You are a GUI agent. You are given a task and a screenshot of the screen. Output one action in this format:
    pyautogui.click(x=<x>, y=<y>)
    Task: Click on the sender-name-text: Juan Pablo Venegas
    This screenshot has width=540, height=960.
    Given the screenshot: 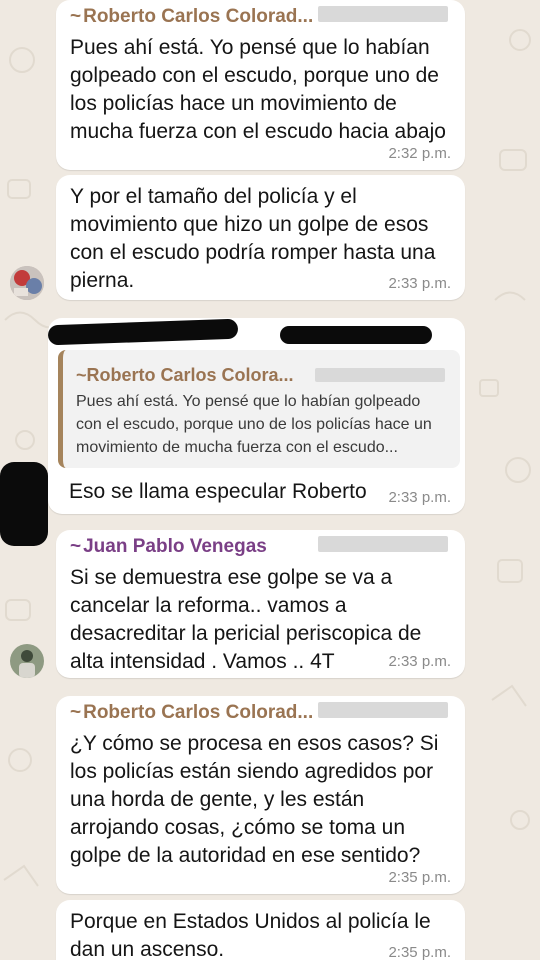 What is the action you would take?
    pyautogui.click(x=175, y=546)
    